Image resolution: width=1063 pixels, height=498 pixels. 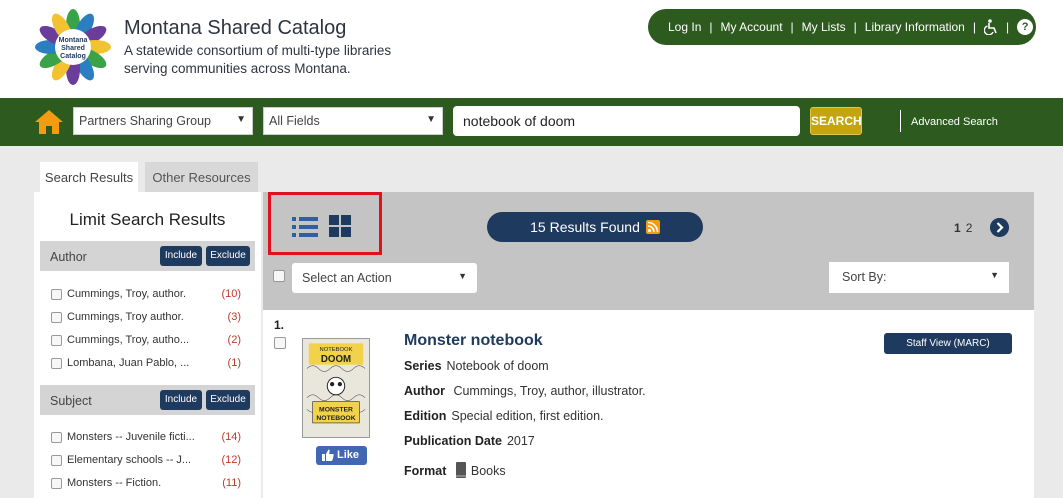 I want to click on facebook-like-button: Like, so click(x=341, y=455).